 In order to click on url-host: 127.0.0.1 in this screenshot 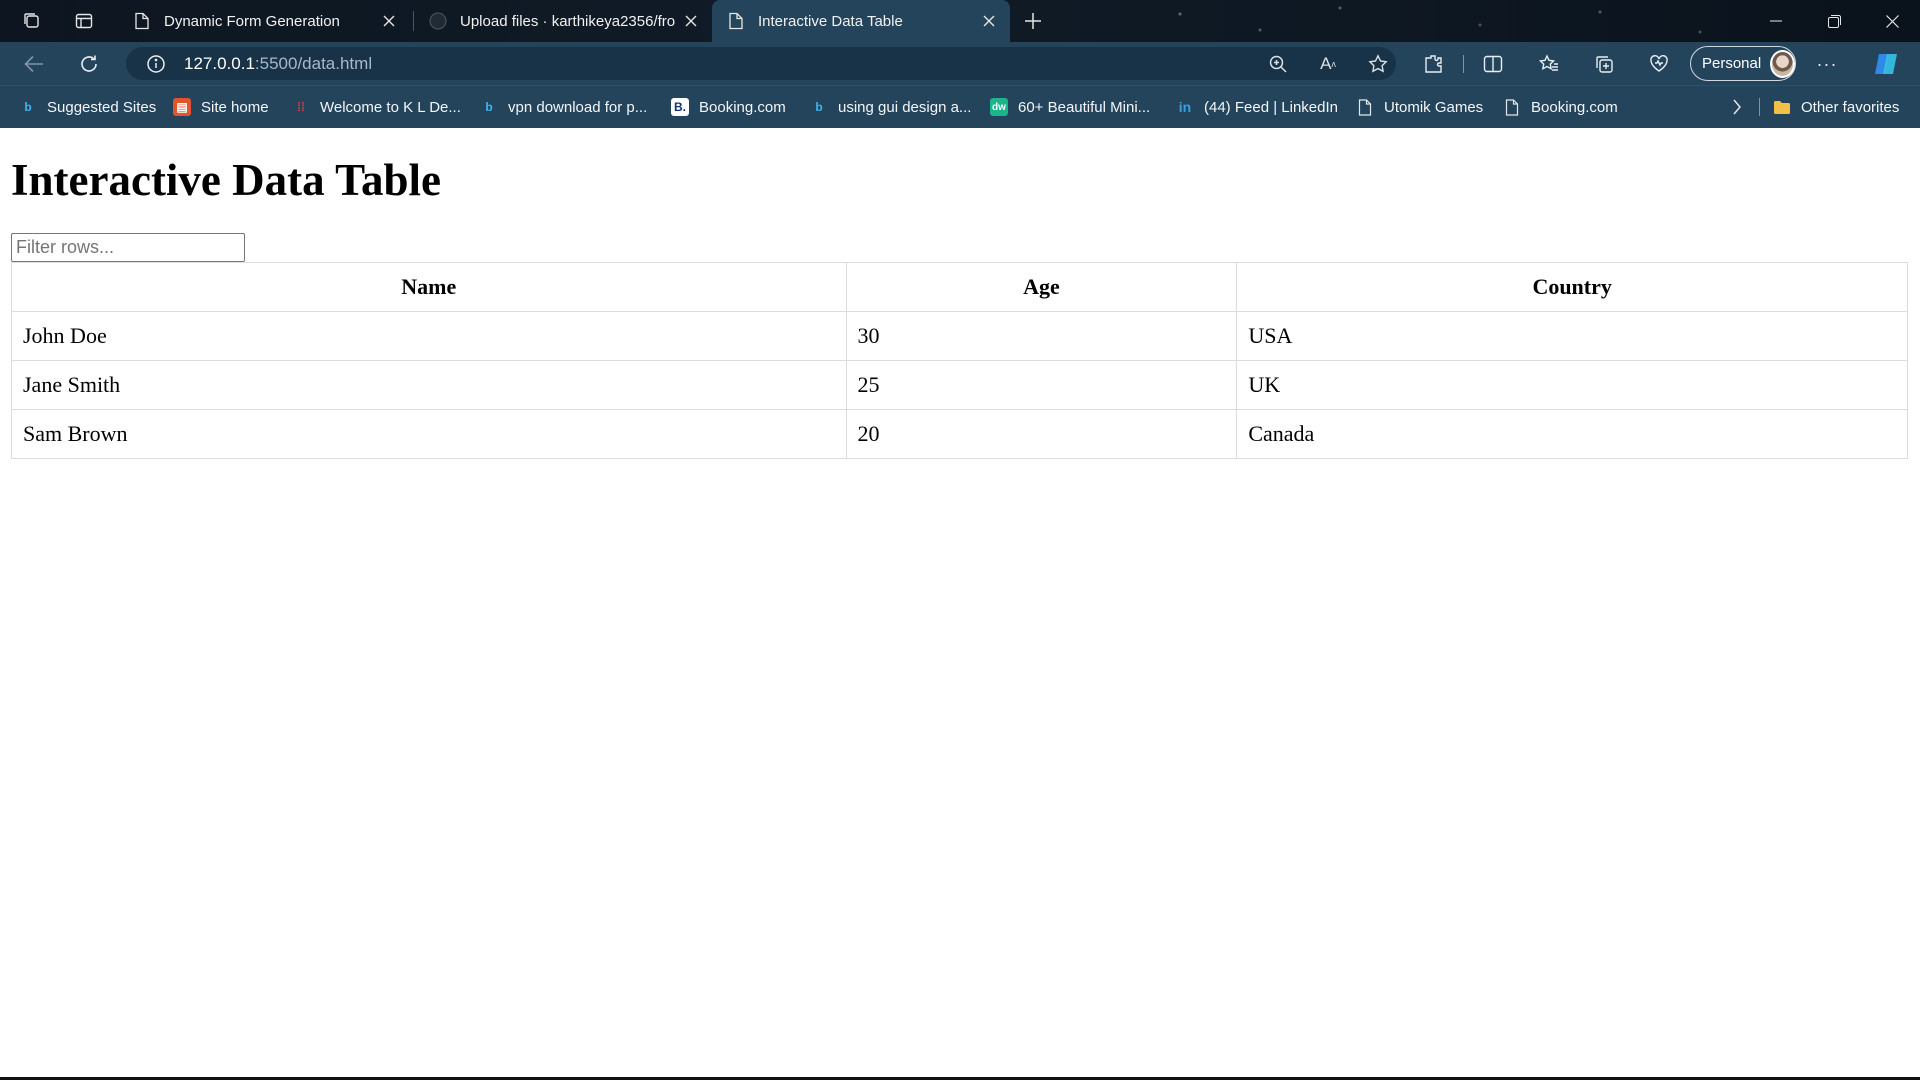, I will do `click(219, 63)`.